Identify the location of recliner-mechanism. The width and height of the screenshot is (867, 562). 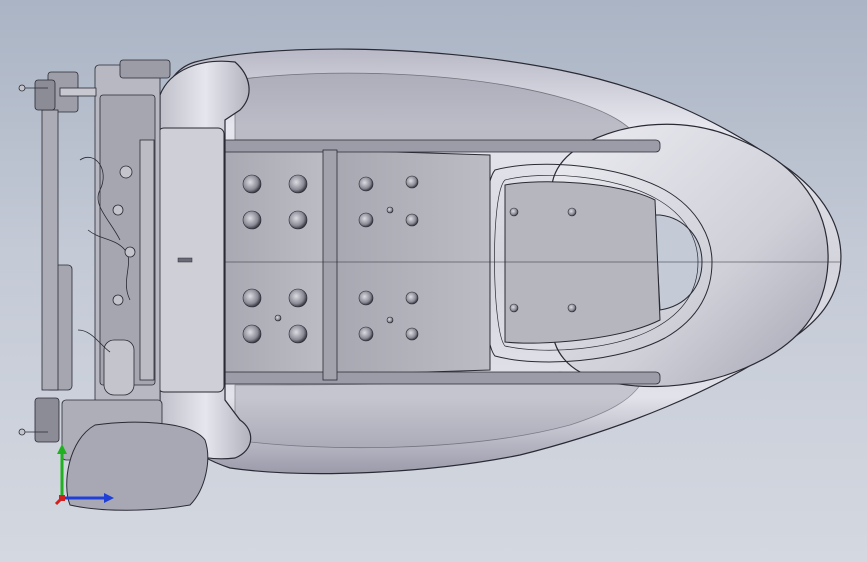
(94, 260).